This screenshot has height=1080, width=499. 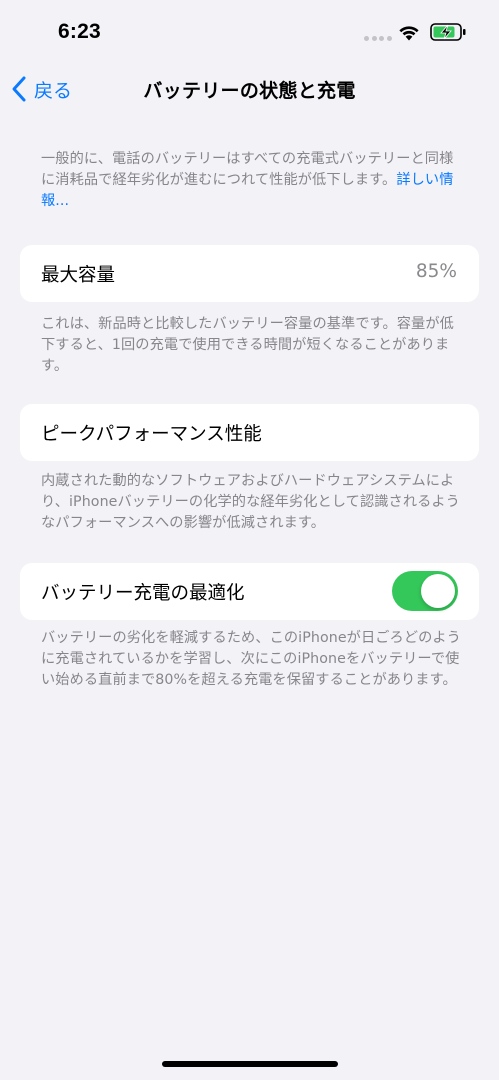 I want to click on page-title: バッテリーの状態と充電, so click(x=249, y=91).